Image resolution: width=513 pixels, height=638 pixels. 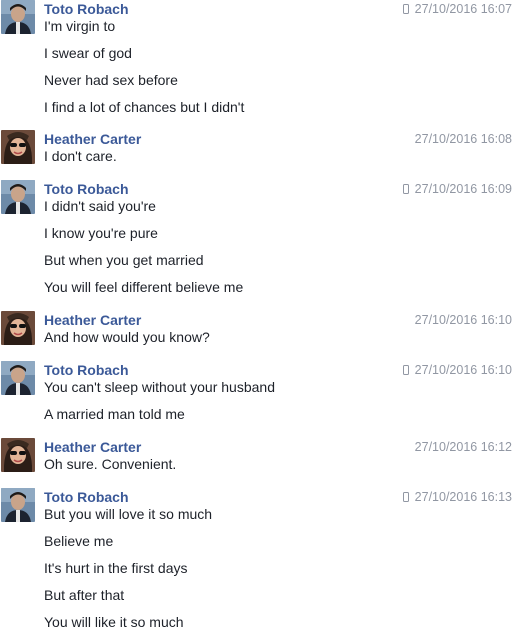 I want to click on message-text: I swear of god, so click(x=88, y=53).